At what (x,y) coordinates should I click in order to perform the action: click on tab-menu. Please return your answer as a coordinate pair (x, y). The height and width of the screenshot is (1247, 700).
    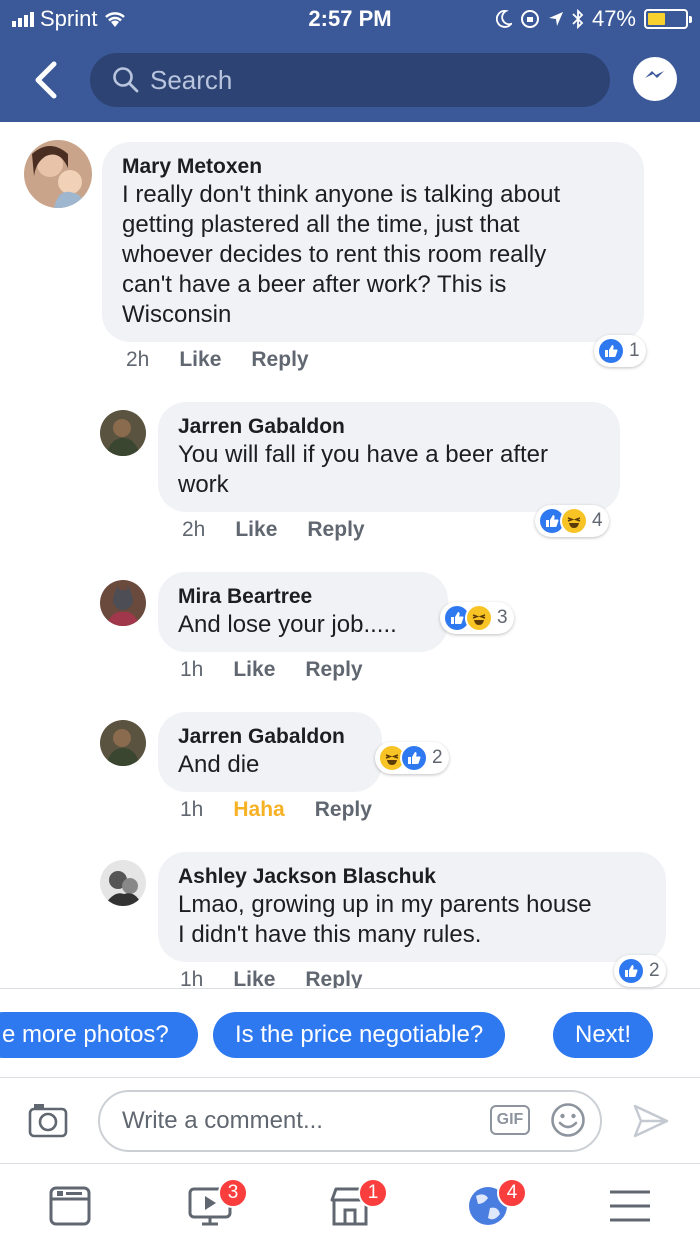
    Looking at the image, I should click on (630, 1206).